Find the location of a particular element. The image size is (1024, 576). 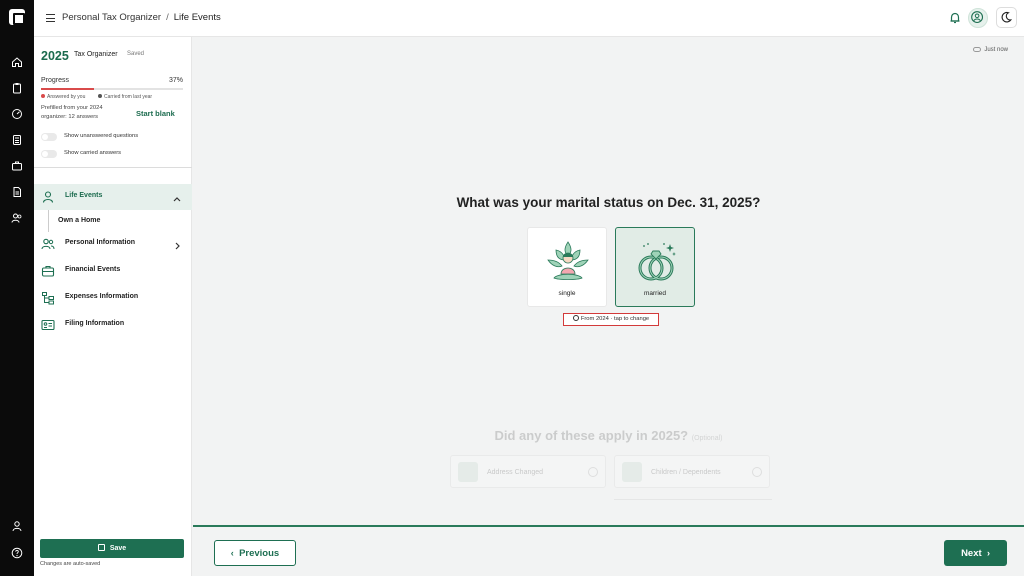

sidebar-item-label: Expenses Information is located at coordinates (102, 296).